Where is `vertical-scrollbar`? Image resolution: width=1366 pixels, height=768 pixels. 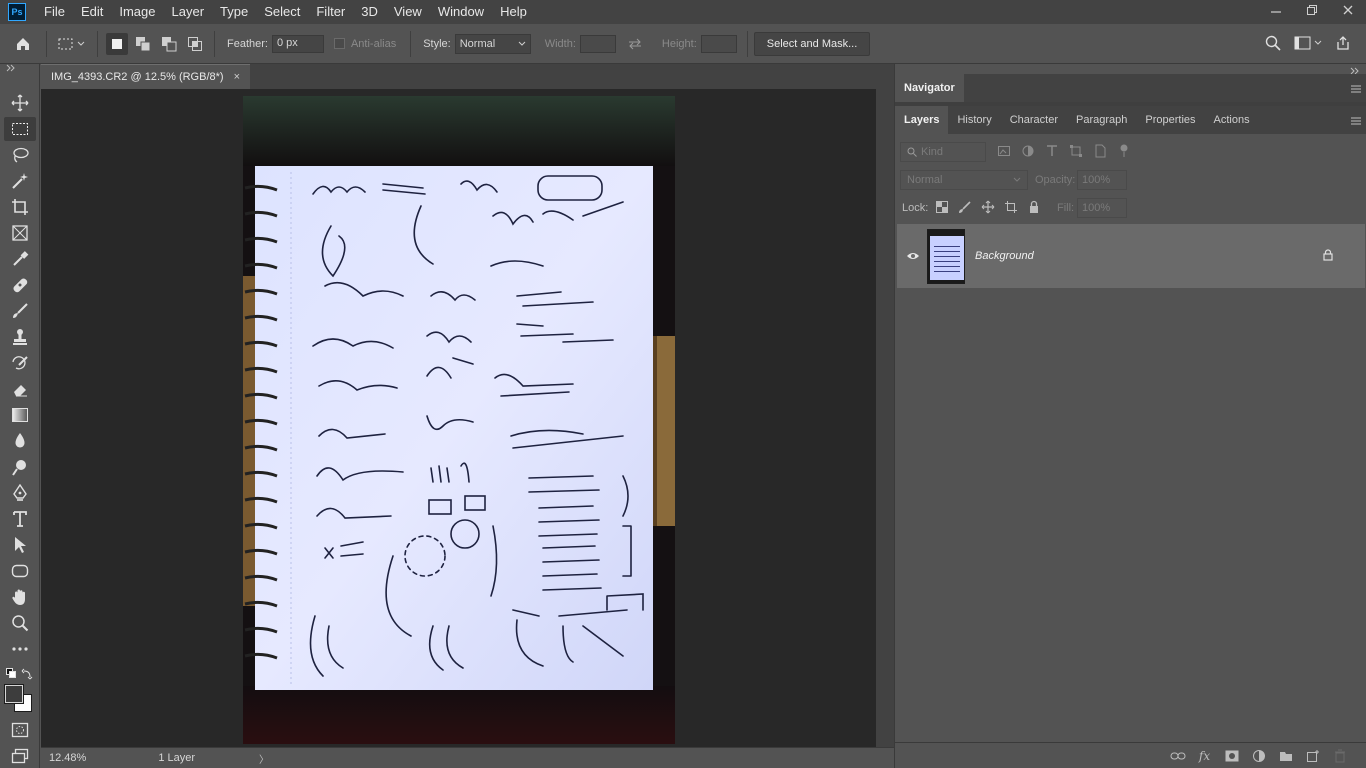 vertical-scrollbar is located at coordinates (885, 418).